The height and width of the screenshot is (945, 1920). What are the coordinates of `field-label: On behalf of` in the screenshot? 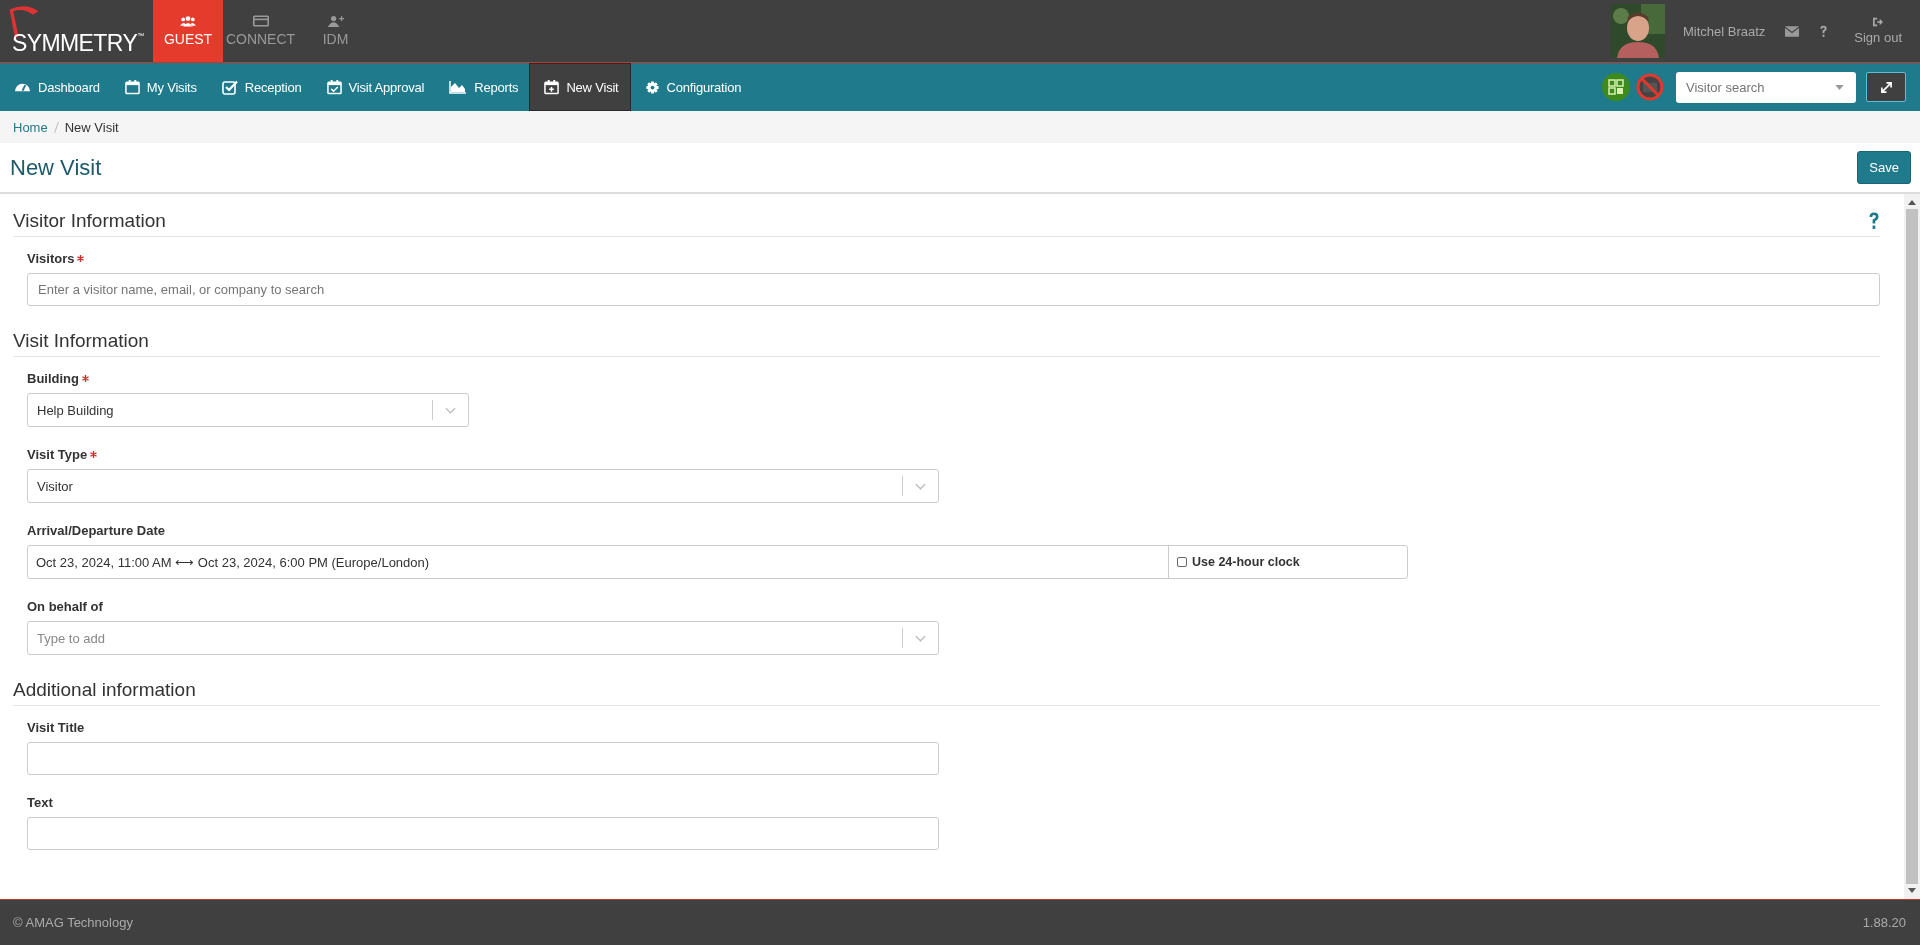 It's located at (65, 606).